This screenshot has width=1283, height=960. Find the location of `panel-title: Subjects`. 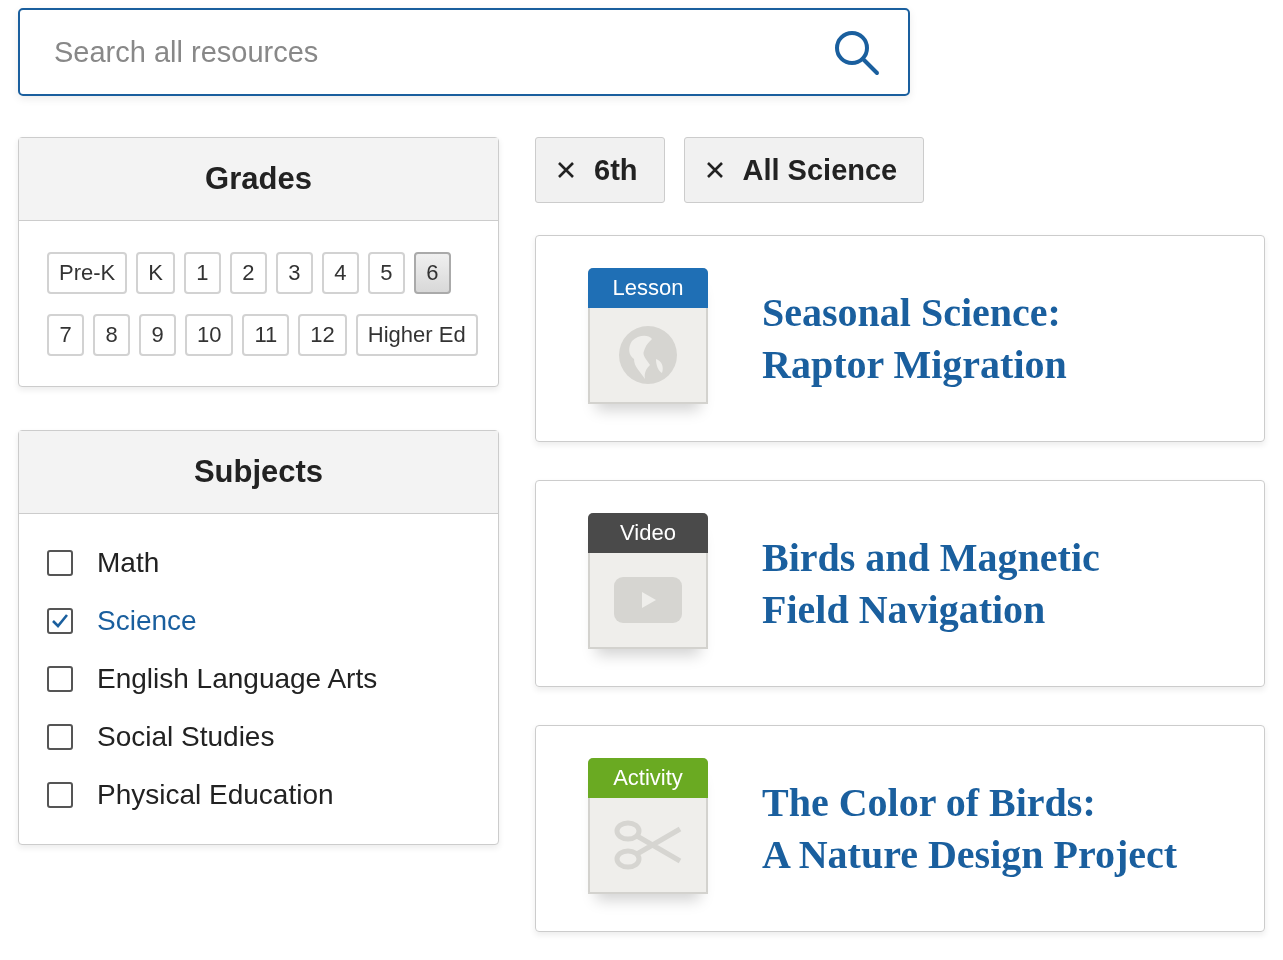

panel-title: Subjects is located at coordinates (258, 472).